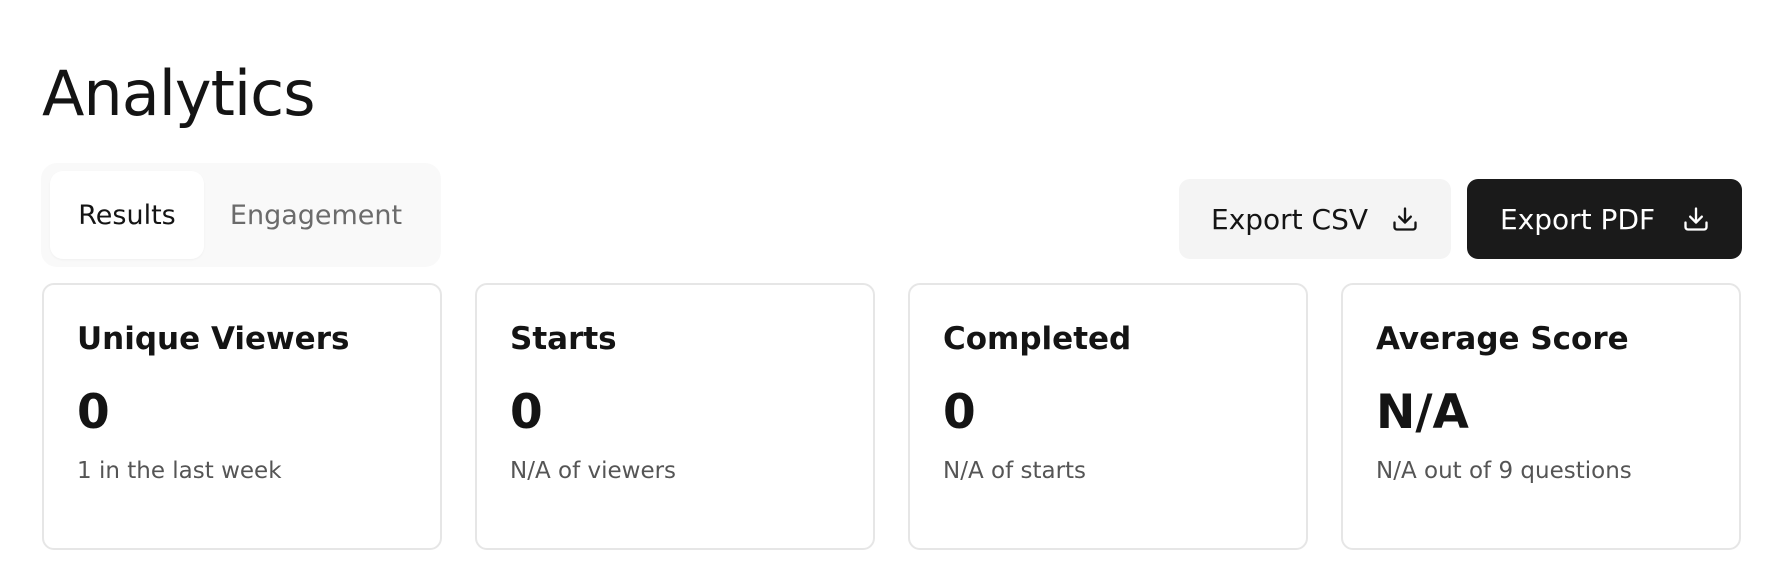 This screenshot has height=576, width=1784. I want to click on tab-results: Results, so click(127, 215).